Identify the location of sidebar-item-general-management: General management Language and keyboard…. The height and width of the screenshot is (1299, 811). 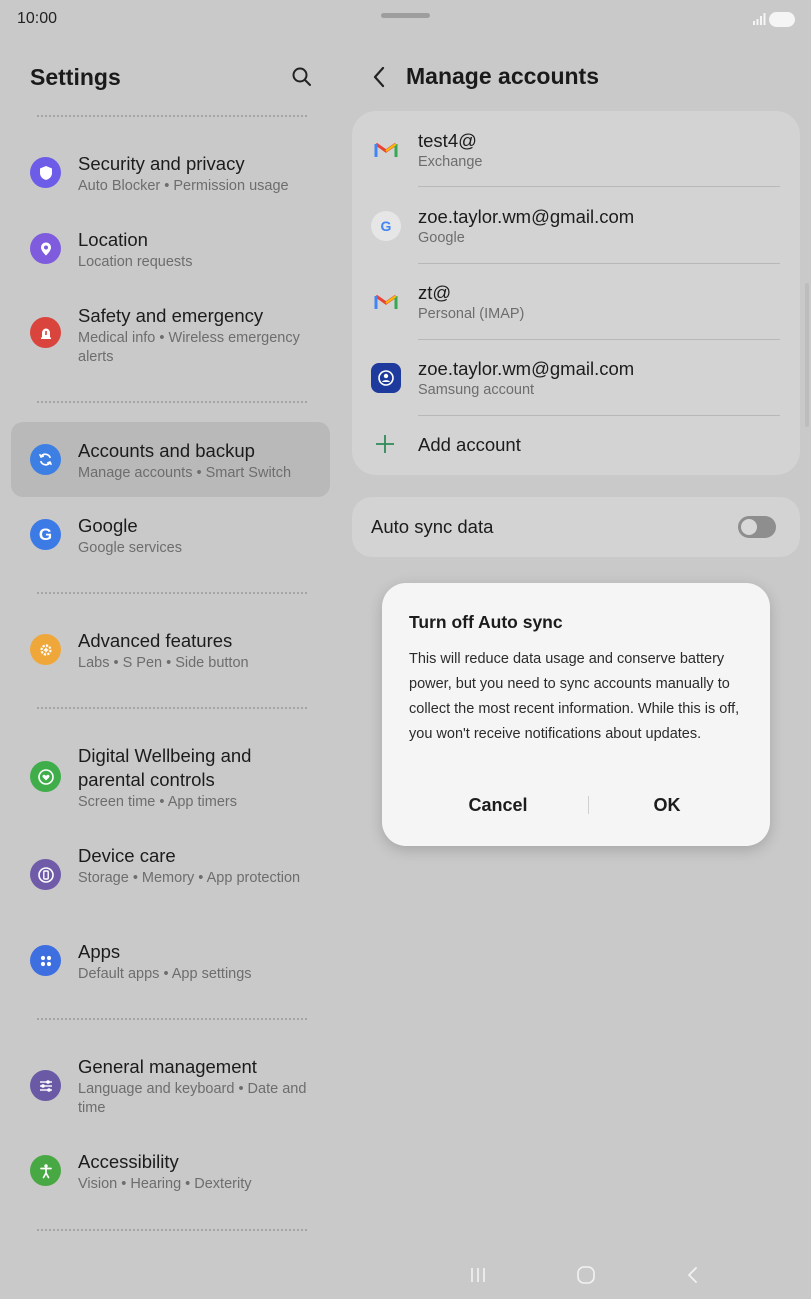
(170, 1087).